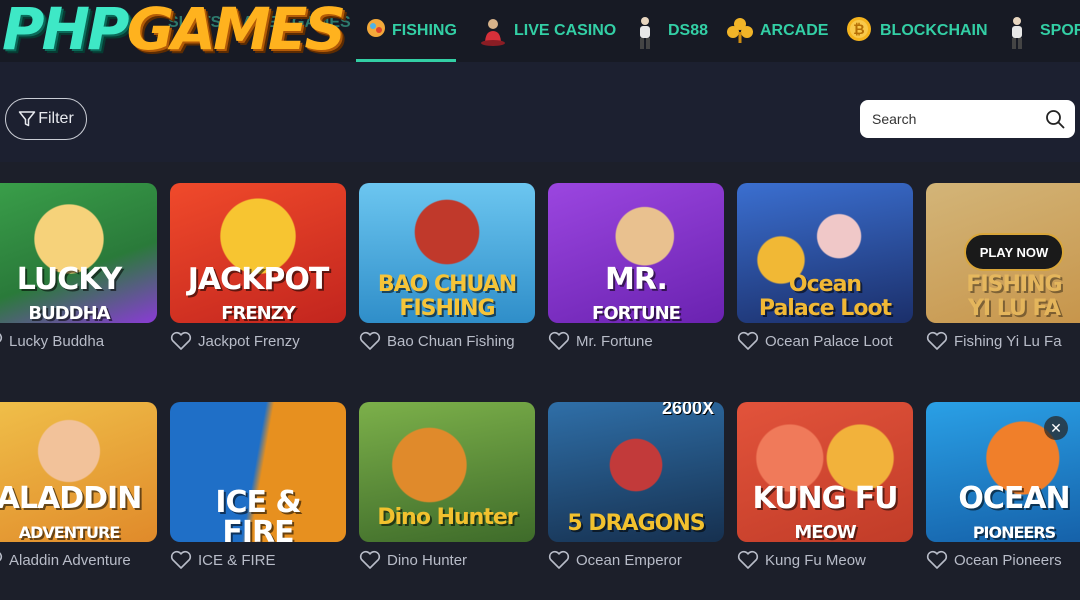 This screenshot has width=1080, height=600. I want to click on game-caption: Dino Hunter, so click(447, 560).